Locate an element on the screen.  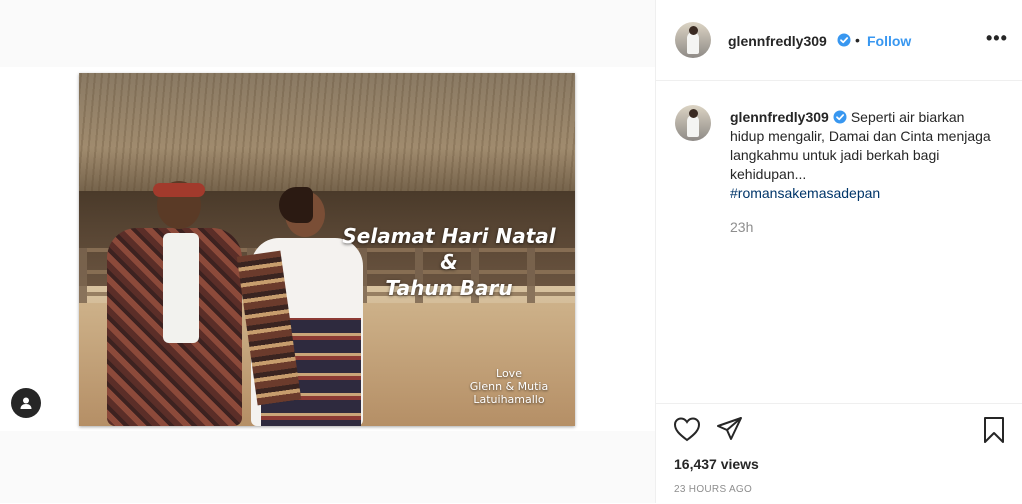
signature-overlay: Love Glenn & Mutia Latuihamallo is located at coordinates (509, 386).